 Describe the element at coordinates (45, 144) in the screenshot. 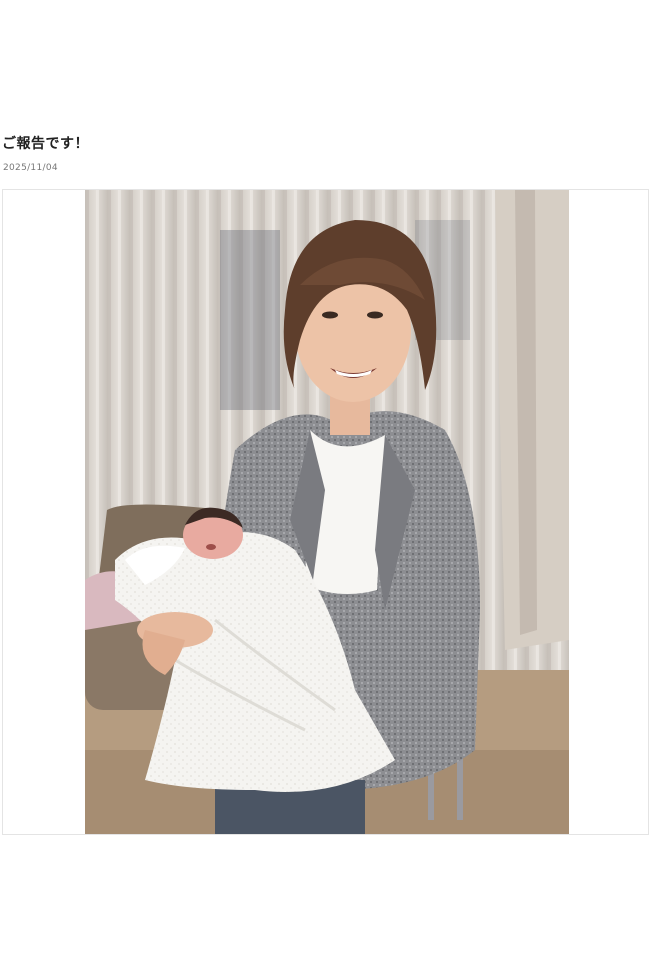

I see `post-title: ご報告です！` at that location.